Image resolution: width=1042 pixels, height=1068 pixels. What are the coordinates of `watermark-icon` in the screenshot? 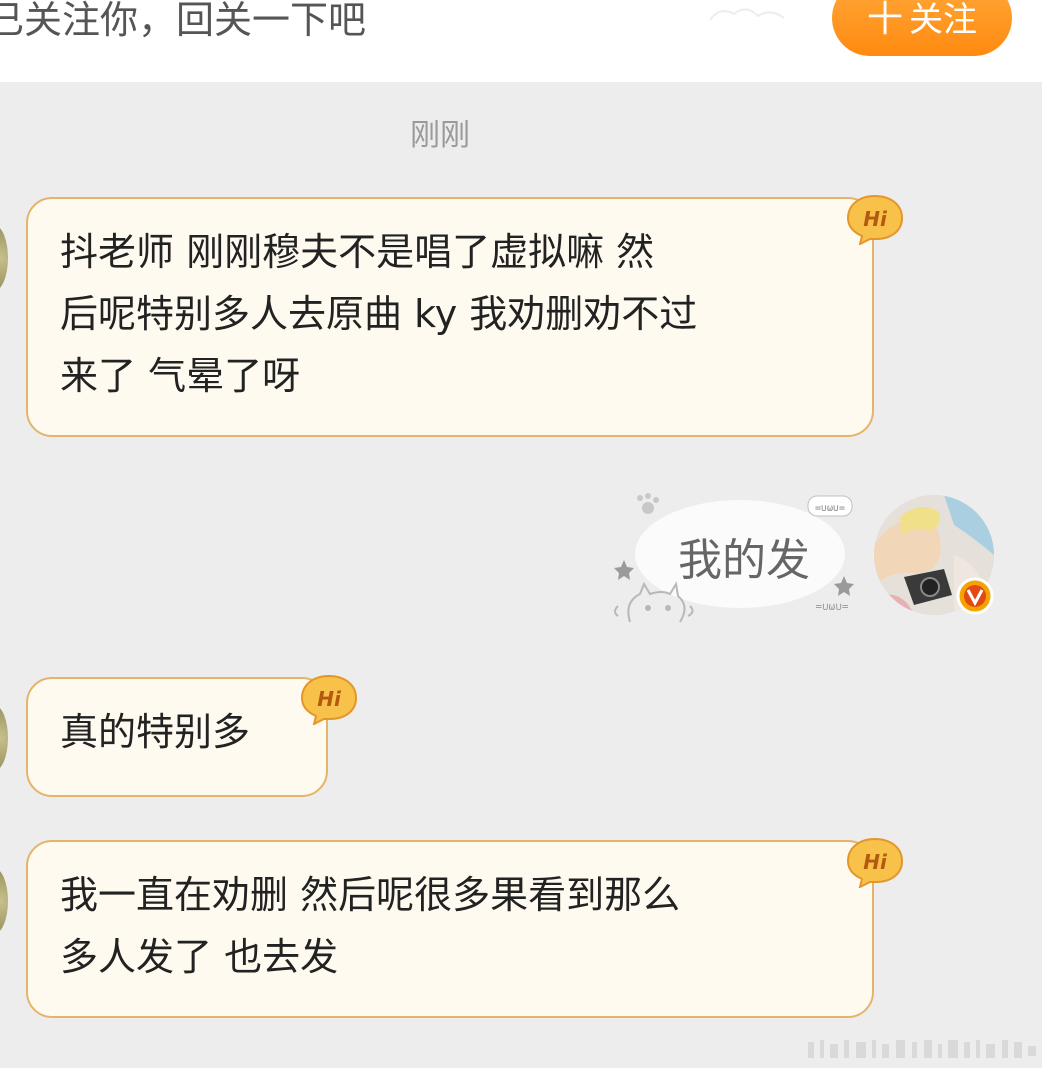 It's located at (922, 1049).